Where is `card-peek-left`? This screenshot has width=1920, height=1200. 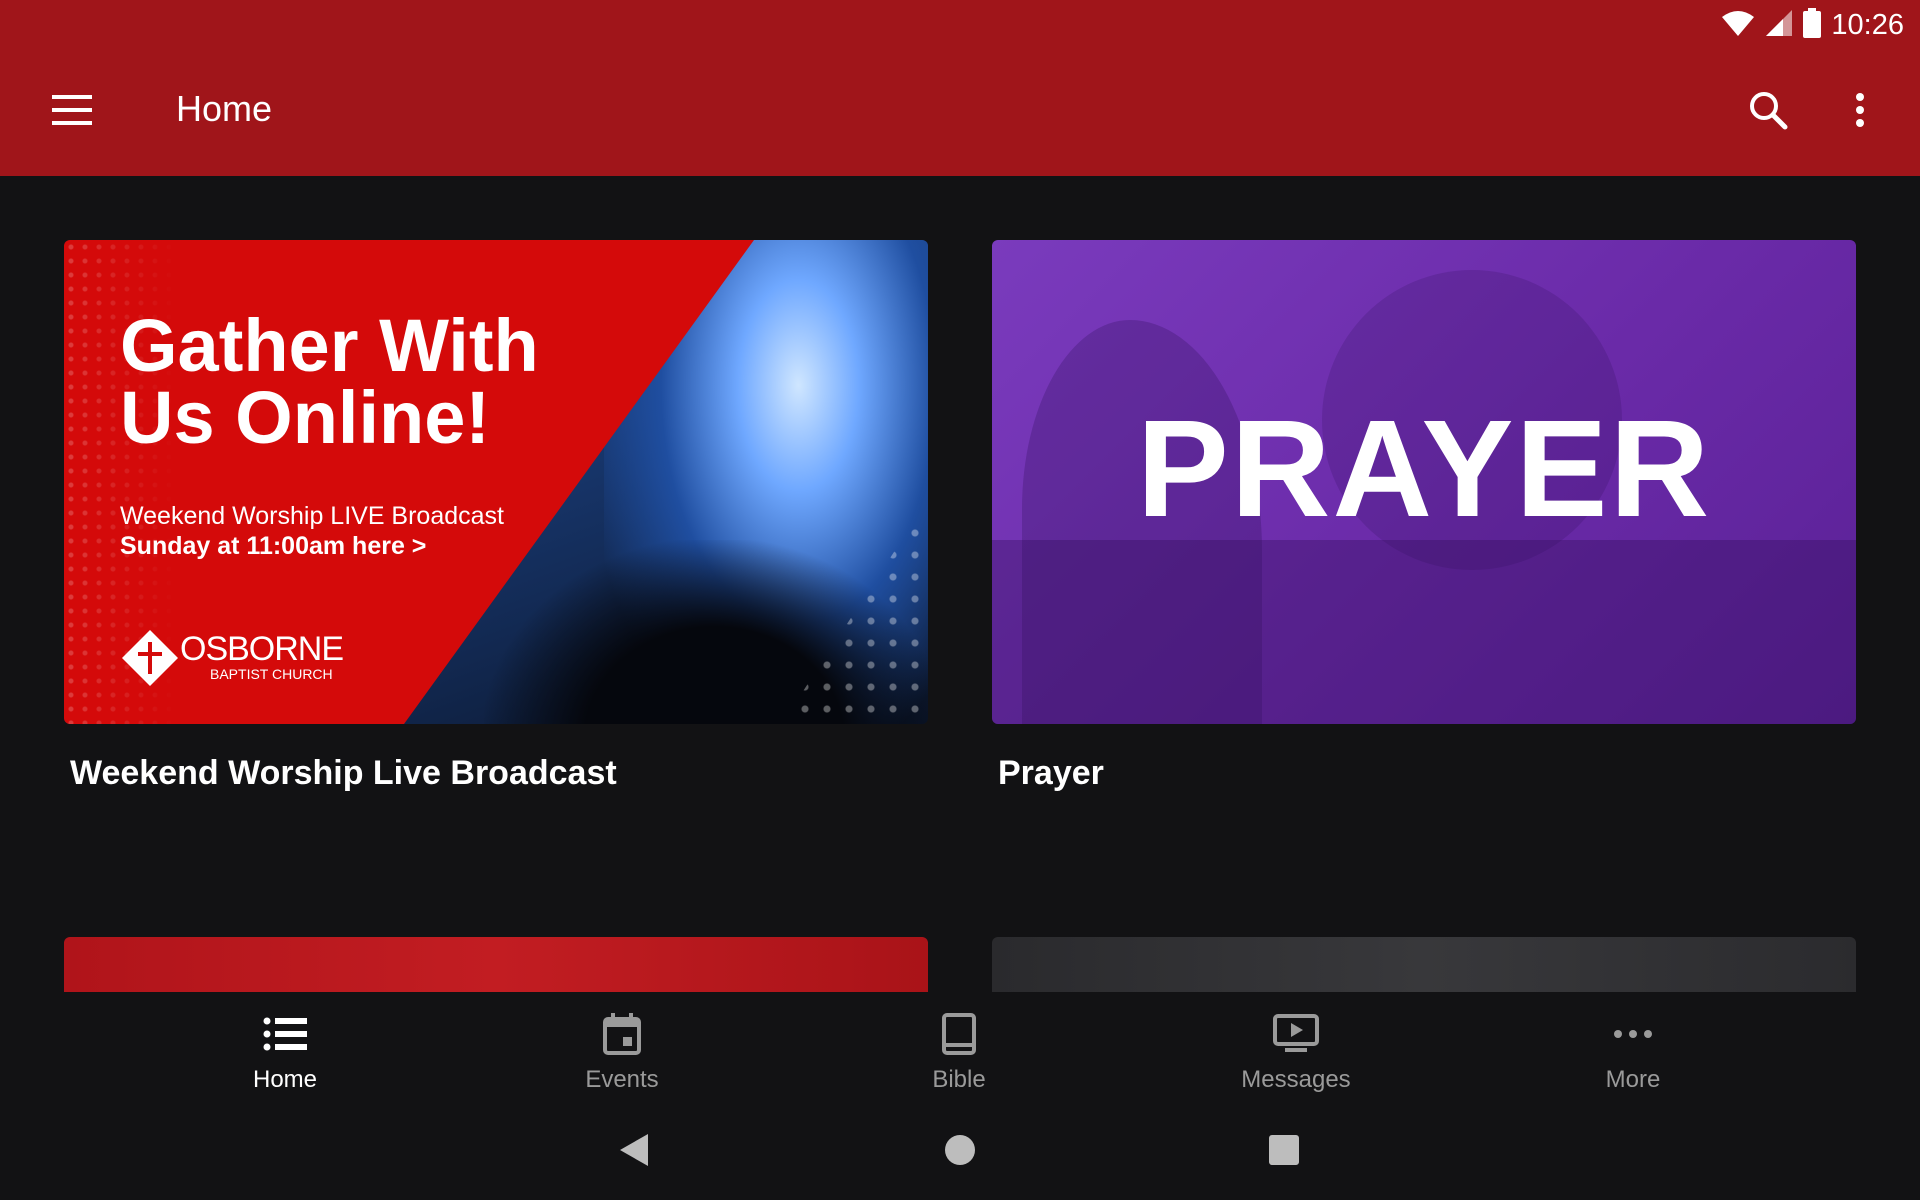
card-peek-left is located at coordinates (496, 964).